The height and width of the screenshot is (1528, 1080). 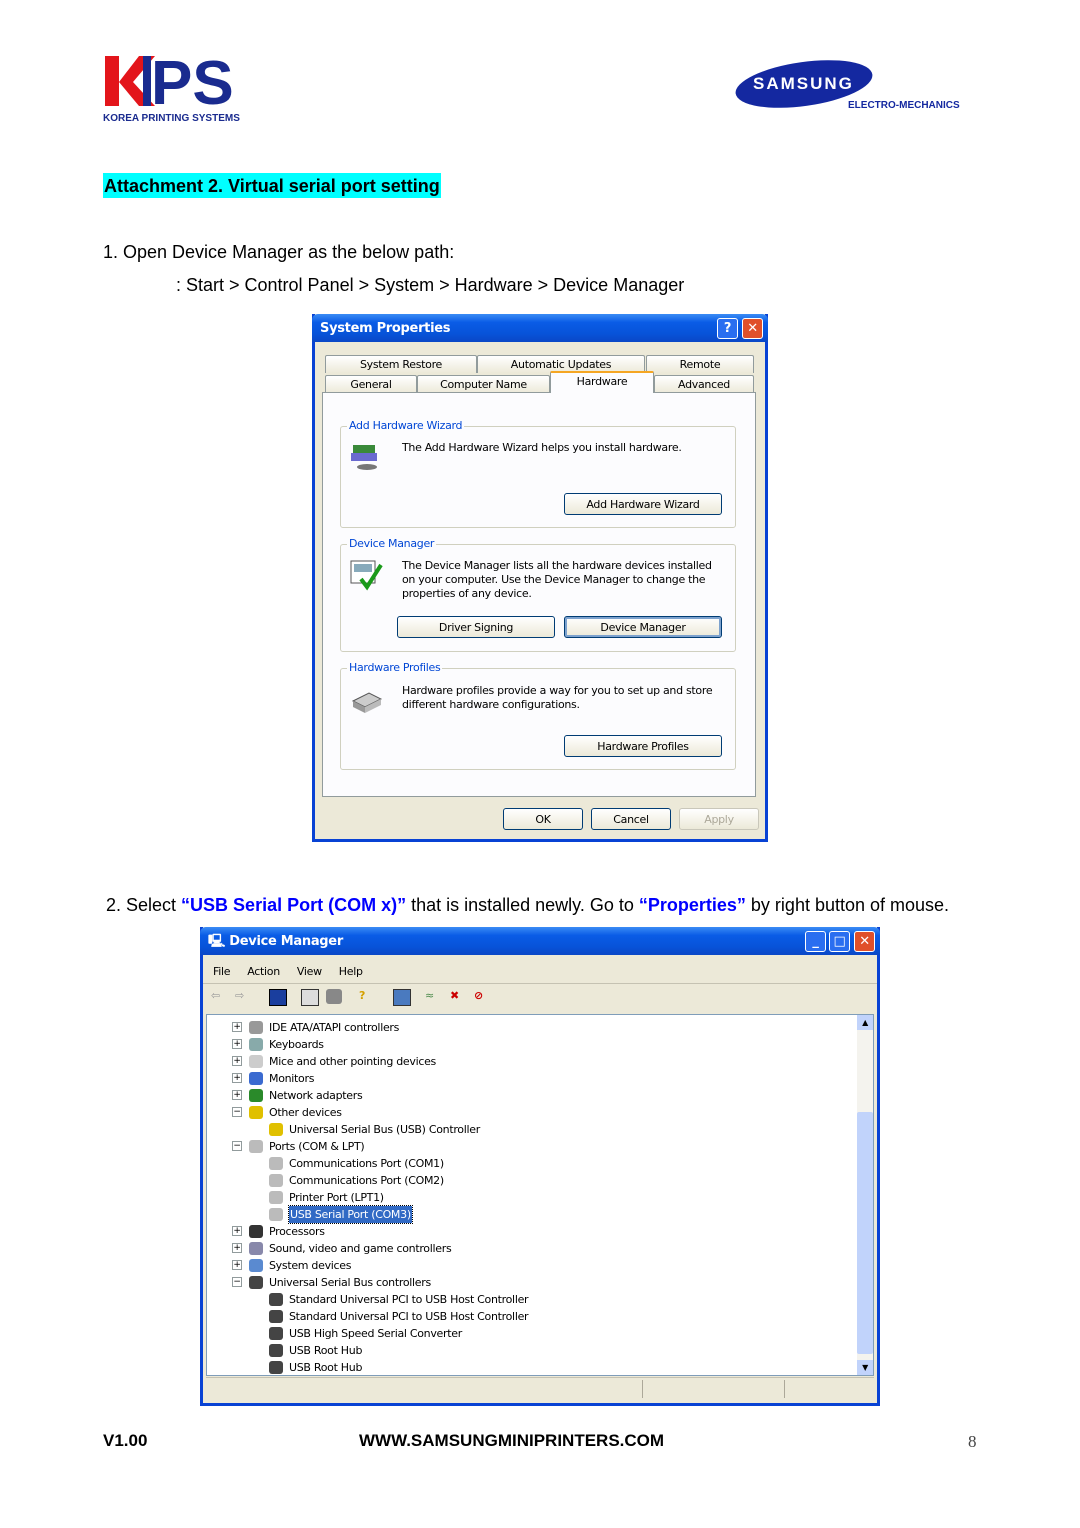 What do you see at coordinates (305, 1112) in the screenshot?
I see `tree-item-label: Other devices` at bounding box center [305, 1112].